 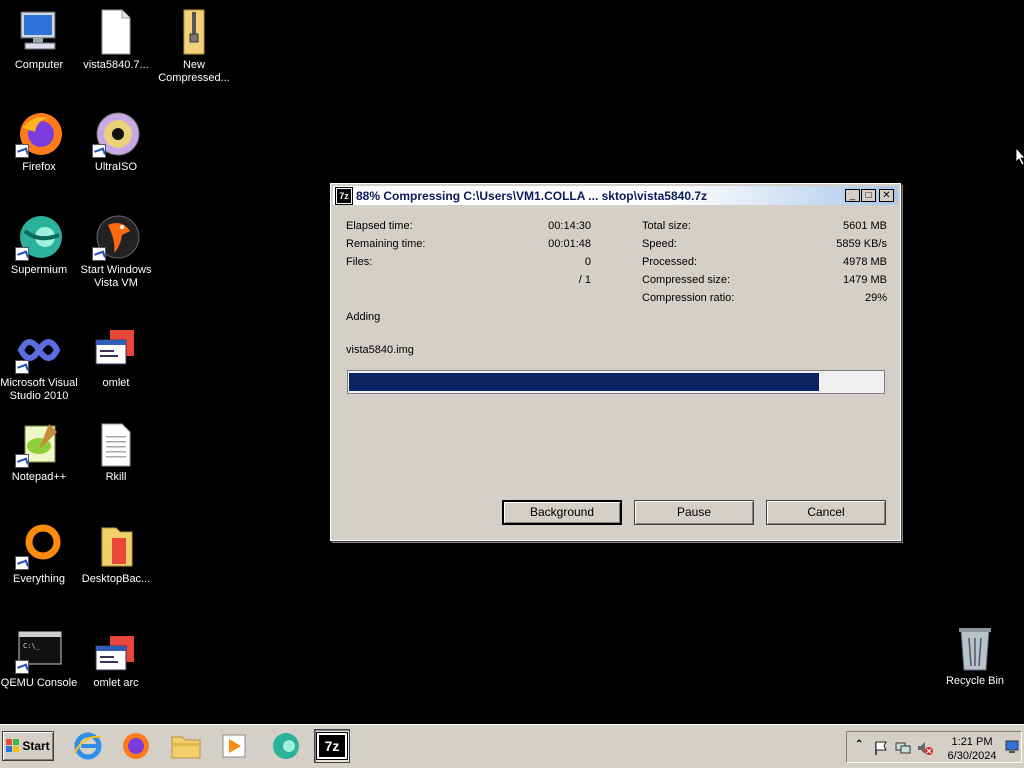 I want to click on cancel-button: Cancel, so click(x=826, y=512).